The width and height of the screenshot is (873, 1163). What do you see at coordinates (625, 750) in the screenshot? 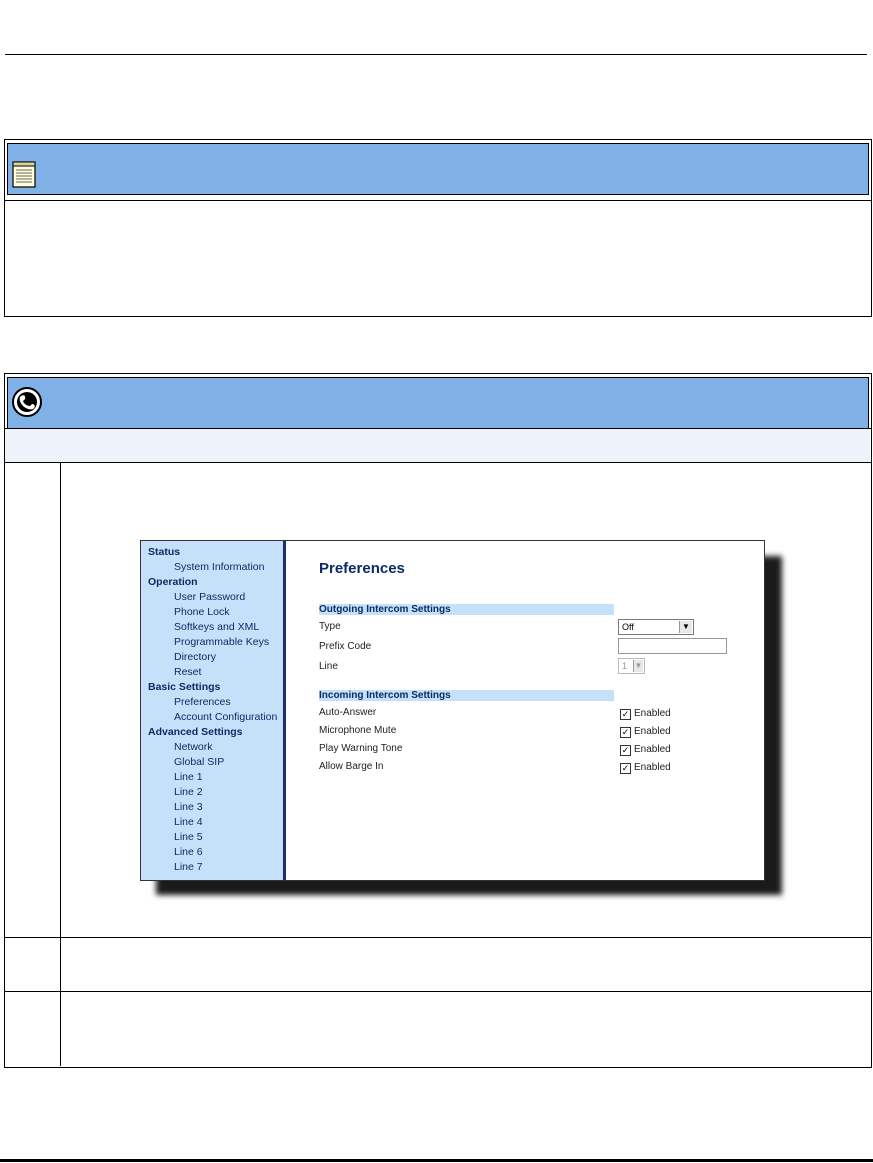
I see `play-warning-tone-checkbox: ✓` at bounding box center [625, 750].